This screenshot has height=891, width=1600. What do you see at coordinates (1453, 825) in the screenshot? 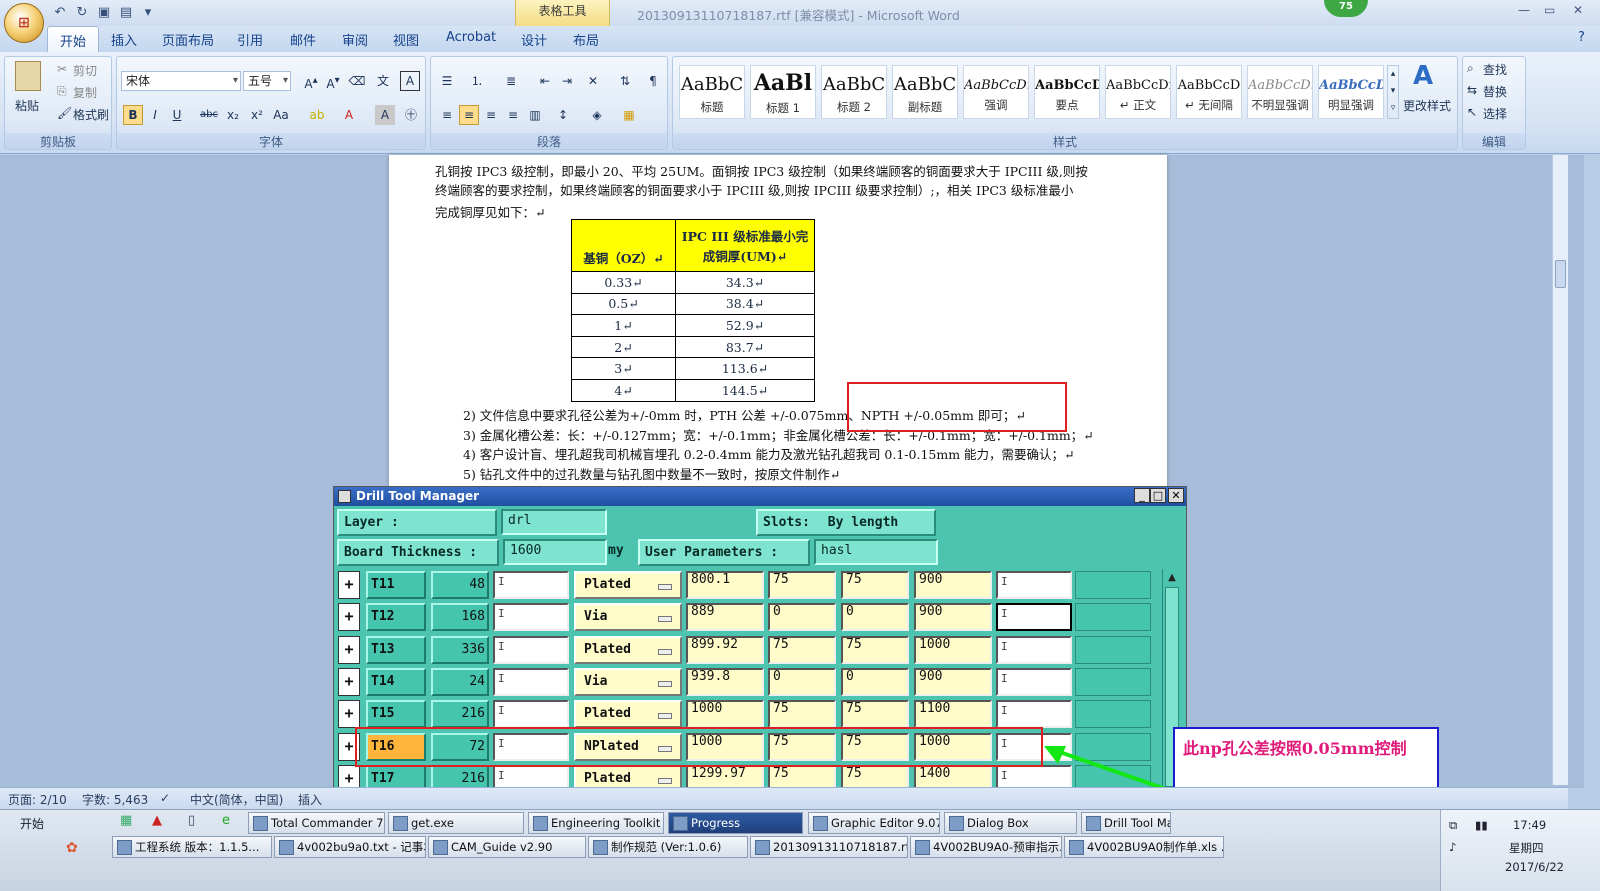
I see `tray-icon: ⧉` at bounding box center [1453, 825].